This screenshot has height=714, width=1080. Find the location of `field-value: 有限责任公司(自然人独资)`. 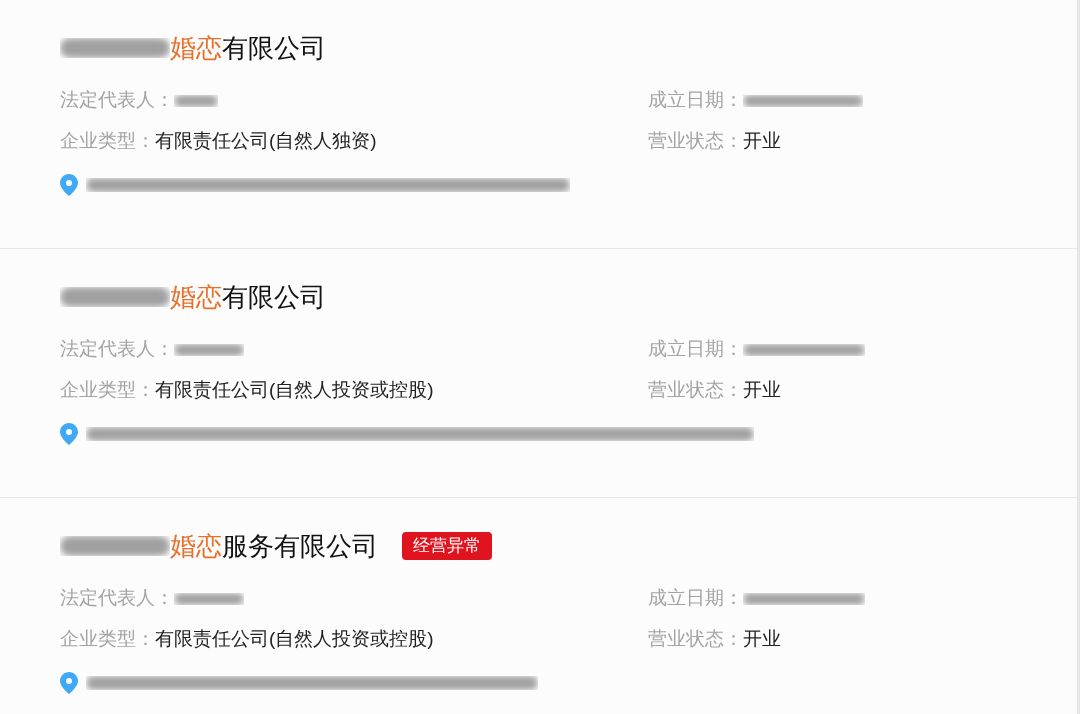

field-value: 有限责任公司(自然人独资) is located at coordinates (266, 141).